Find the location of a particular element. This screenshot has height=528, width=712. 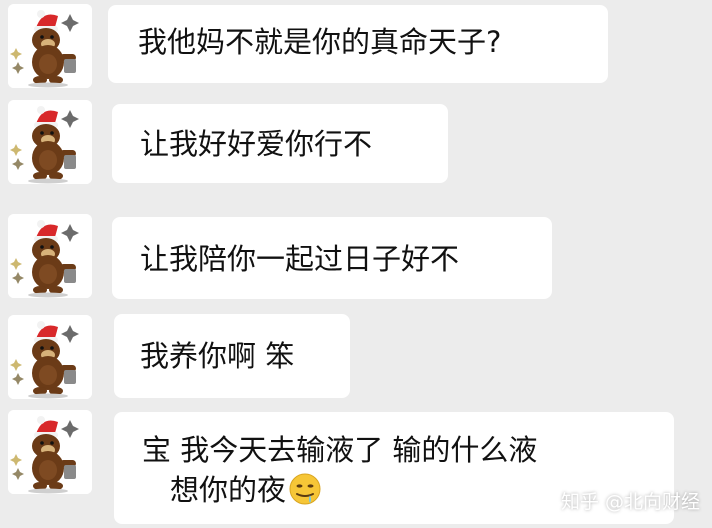

message-text: 宝 我今天去输液了 输的什么液 is located at coordinates (340, 450).